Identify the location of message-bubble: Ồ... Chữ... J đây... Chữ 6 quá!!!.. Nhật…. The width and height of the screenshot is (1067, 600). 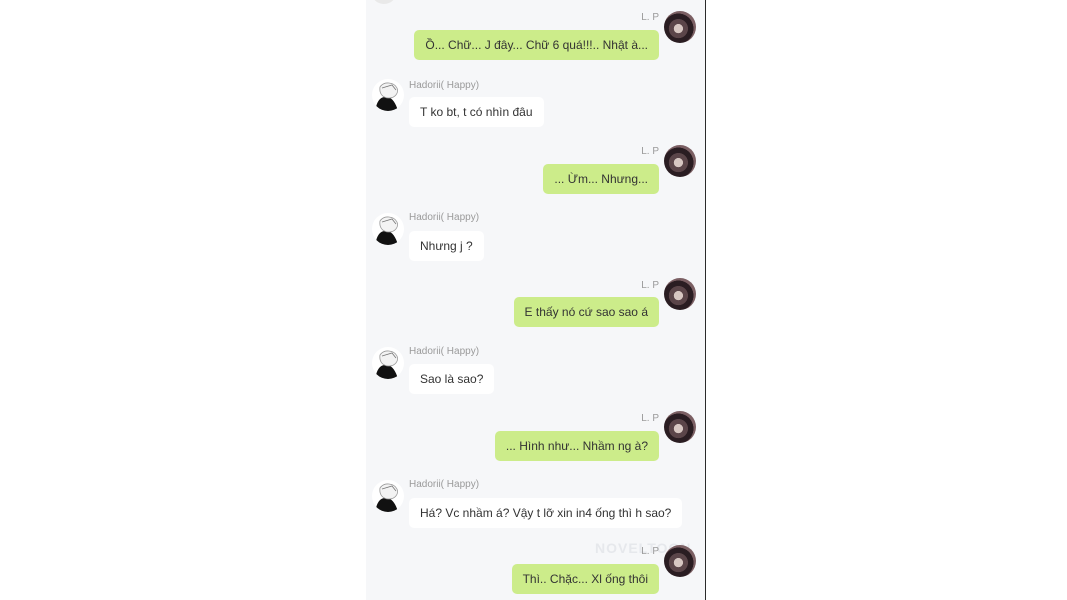
(536, 45).